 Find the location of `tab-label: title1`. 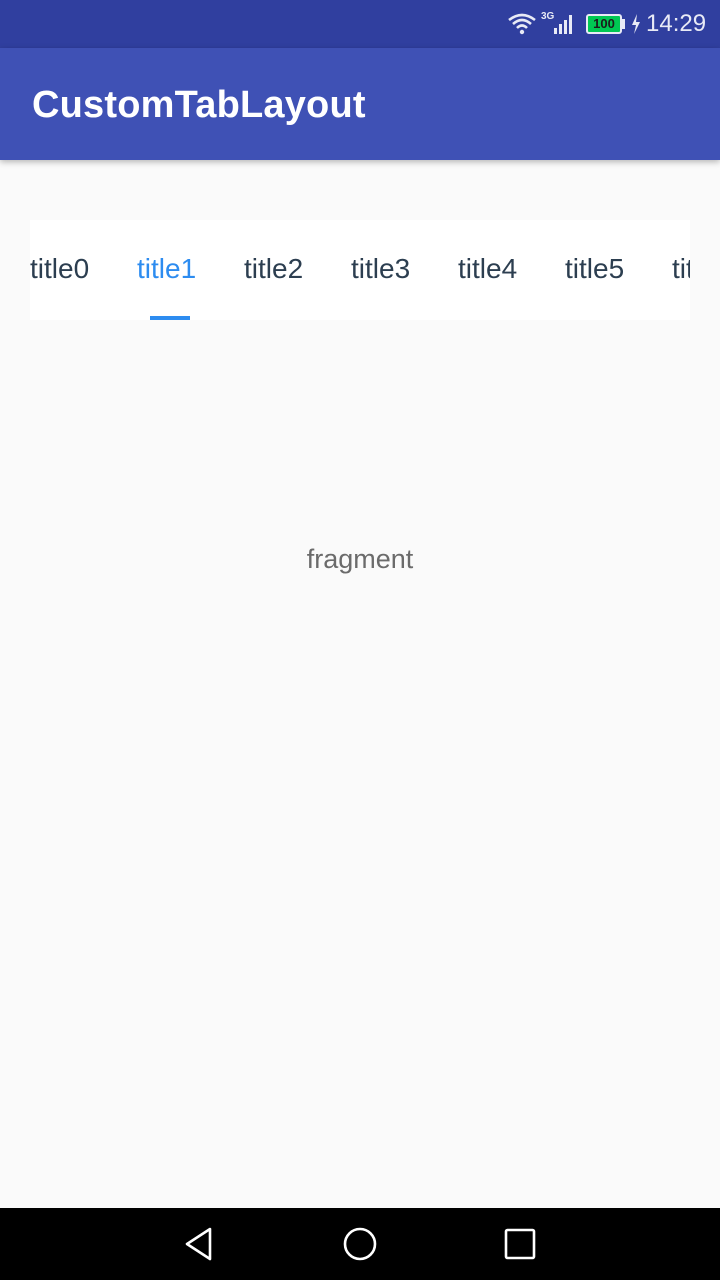

tab-label: title1 is located at coordinates (167, 268).